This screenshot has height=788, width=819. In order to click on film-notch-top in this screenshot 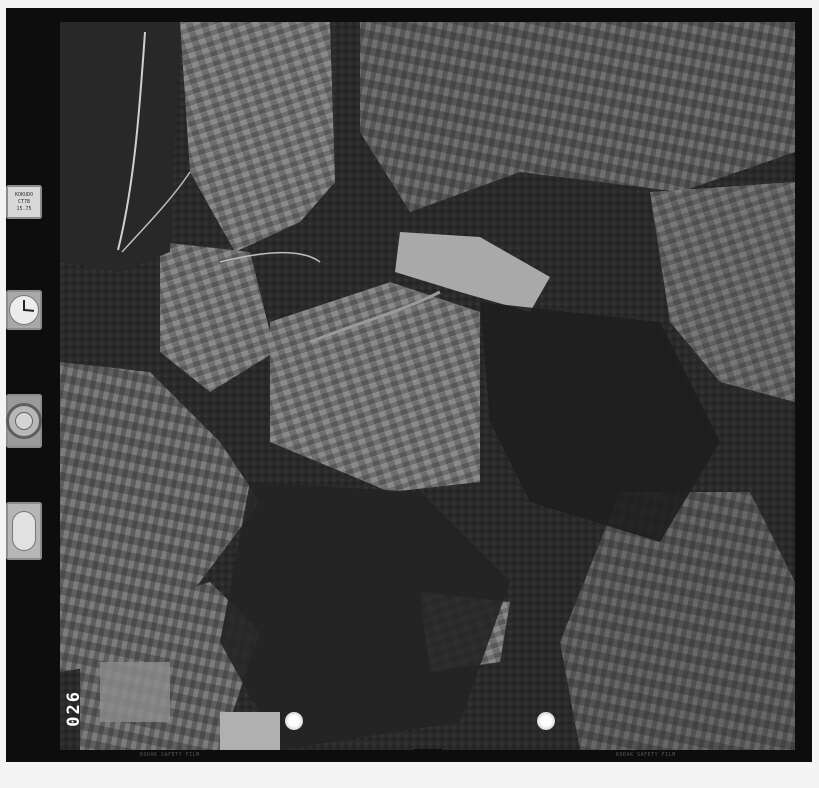, I will do `click(423, 14)`.